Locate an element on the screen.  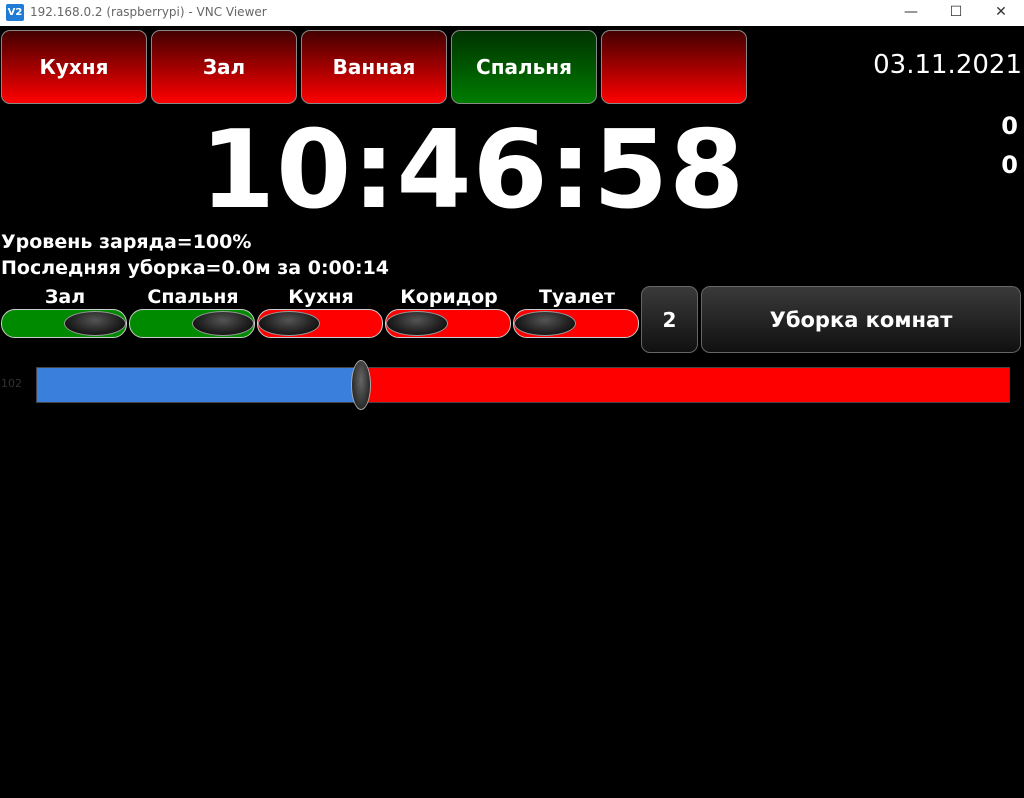
zone-toggle-kitchen is located at coordinates (320, 323).